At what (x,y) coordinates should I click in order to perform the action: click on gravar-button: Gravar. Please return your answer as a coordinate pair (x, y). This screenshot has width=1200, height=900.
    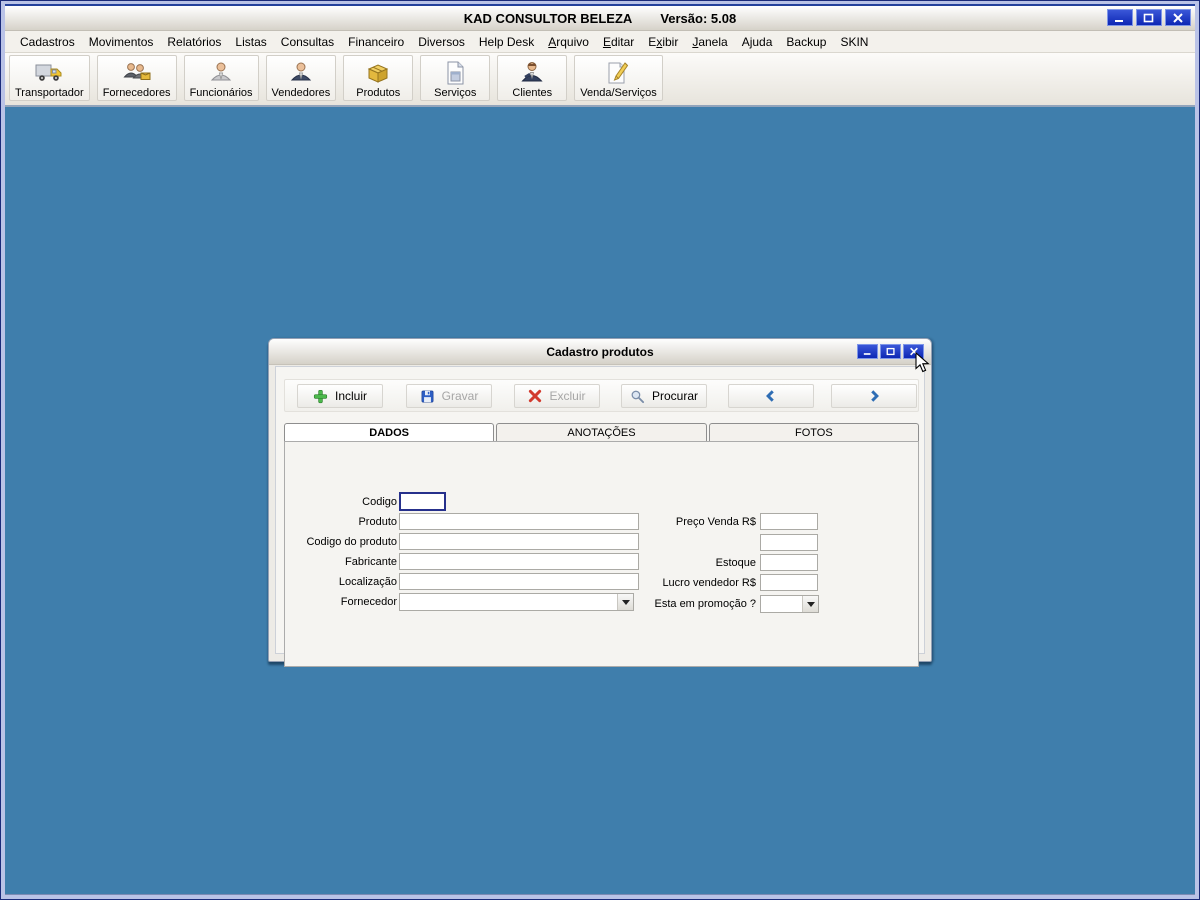
    Looking at the image, I should click on (449, 396).